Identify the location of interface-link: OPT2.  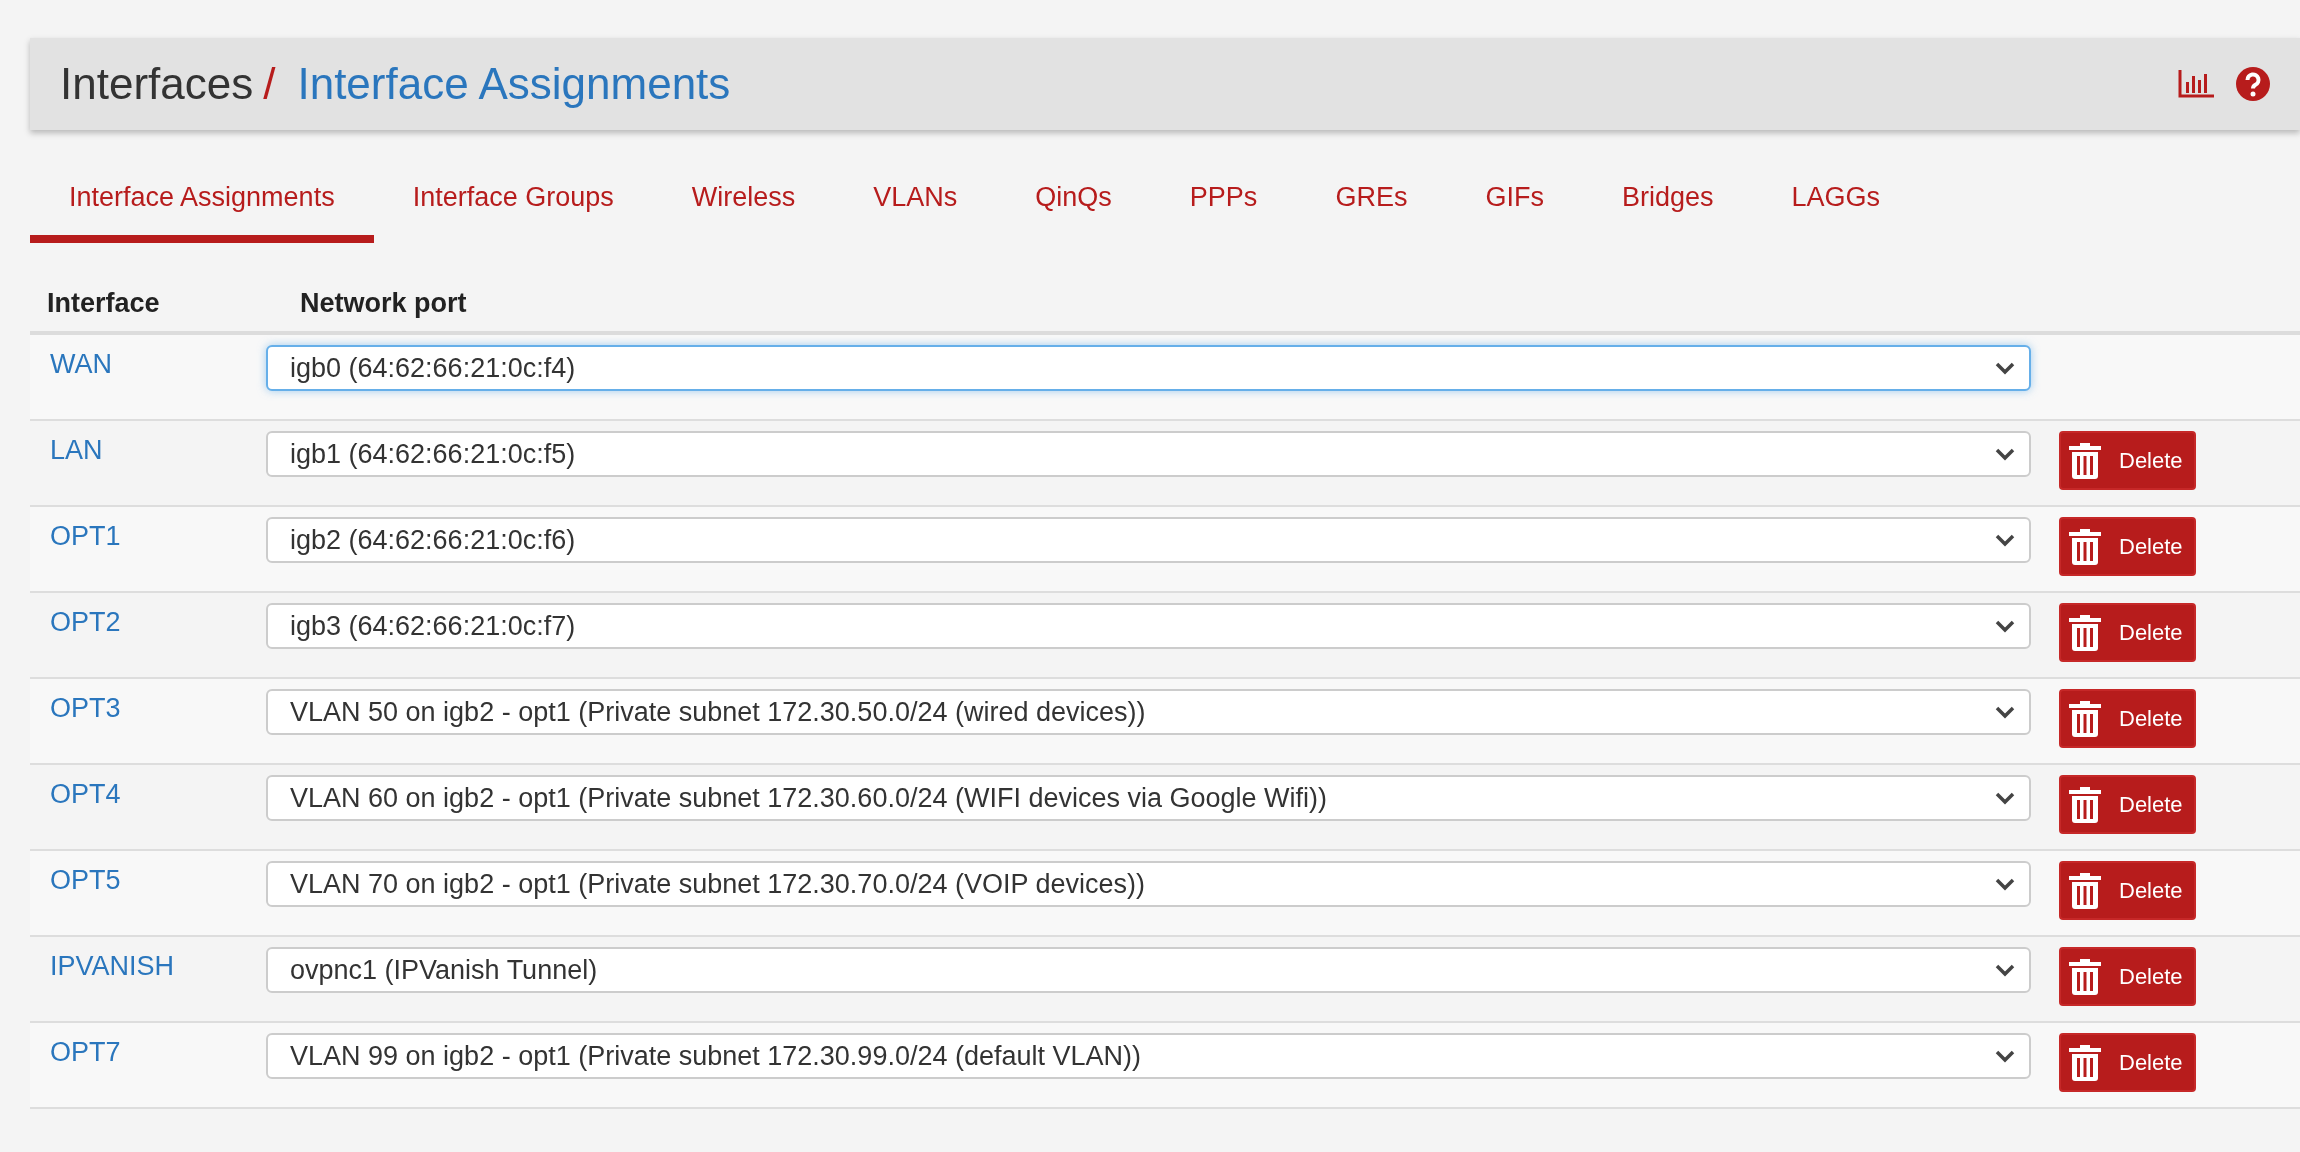
(148, 620).